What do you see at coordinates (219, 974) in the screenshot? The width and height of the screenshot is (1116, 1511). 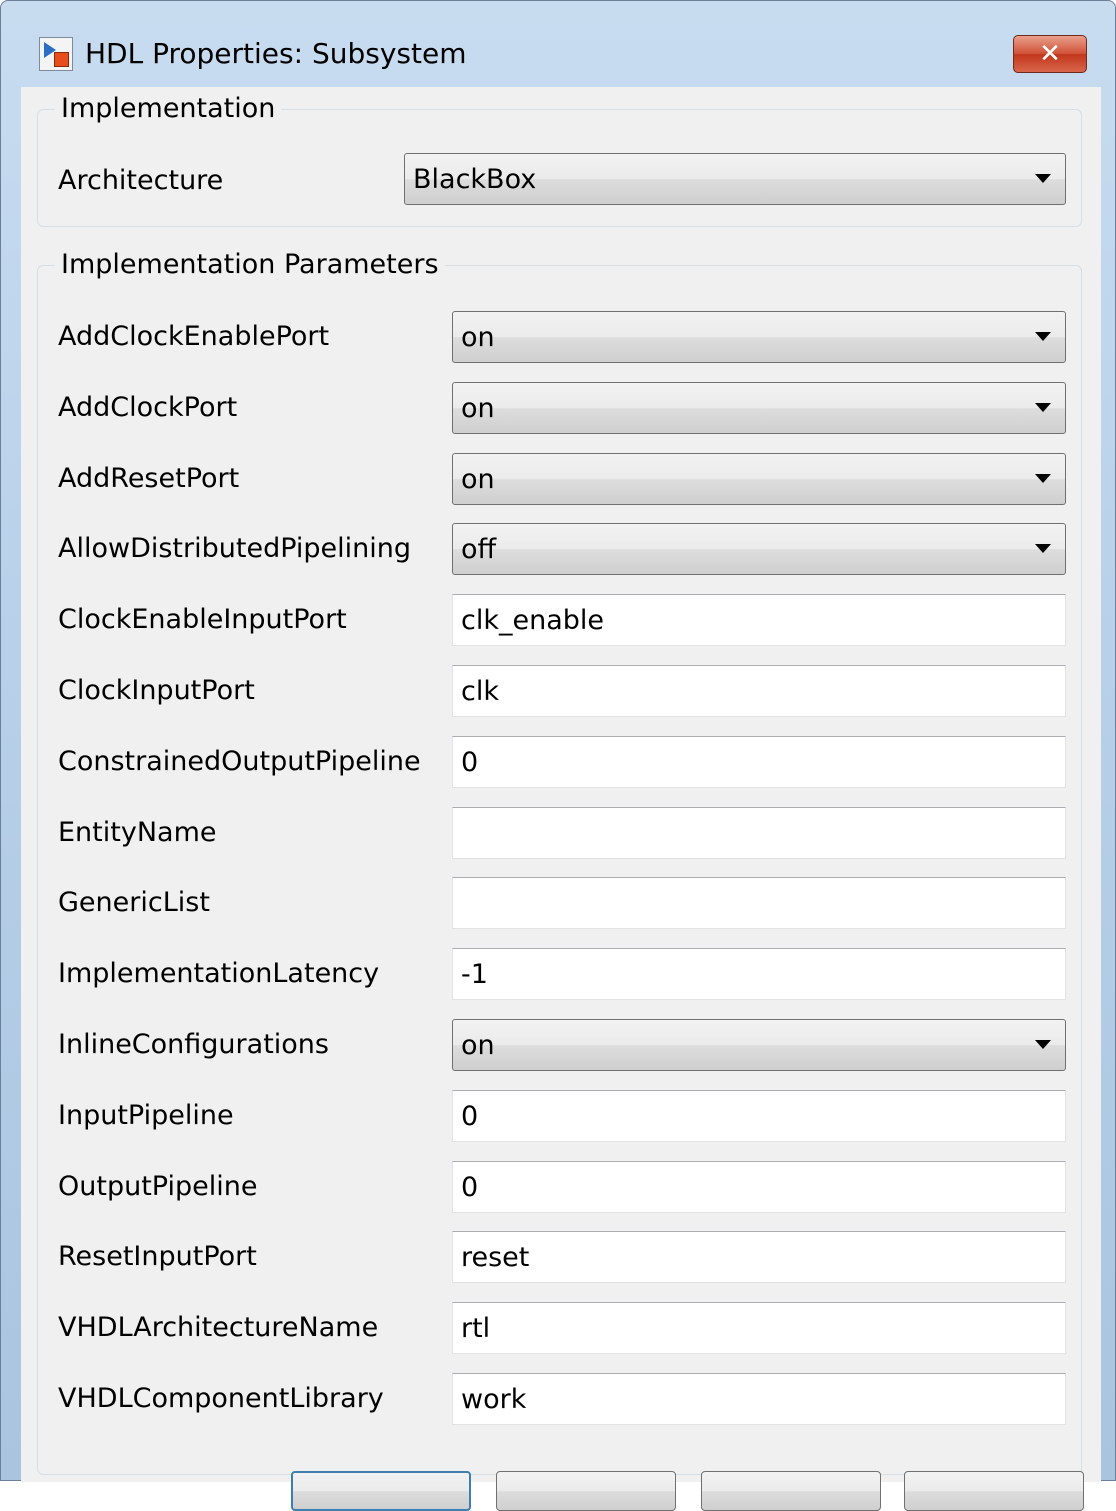 I see `param-label-implementation-latency: ImplementationLatency` at bounding box center [219, 974].